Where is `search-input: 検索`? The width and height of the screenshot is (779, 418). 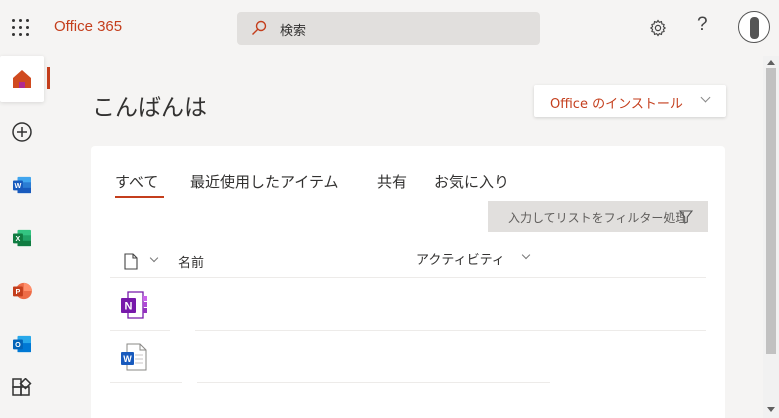 search-input: 検索 is located at coordinates (293, 29).